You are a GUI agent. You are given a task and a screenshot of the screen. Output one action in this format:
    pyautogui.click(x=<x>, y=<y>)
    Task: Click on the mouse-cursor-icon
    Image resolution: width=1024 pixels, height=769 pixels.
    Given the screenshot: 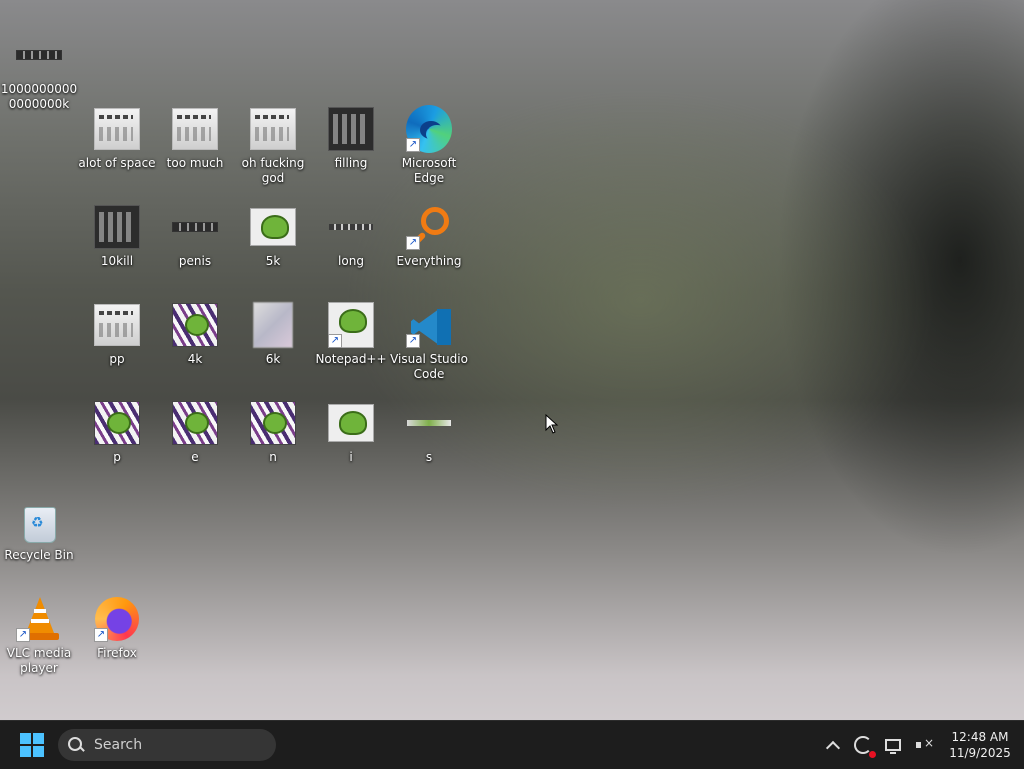 What is the action you would take?
    pyautogui.click(x=552, y=425)
    